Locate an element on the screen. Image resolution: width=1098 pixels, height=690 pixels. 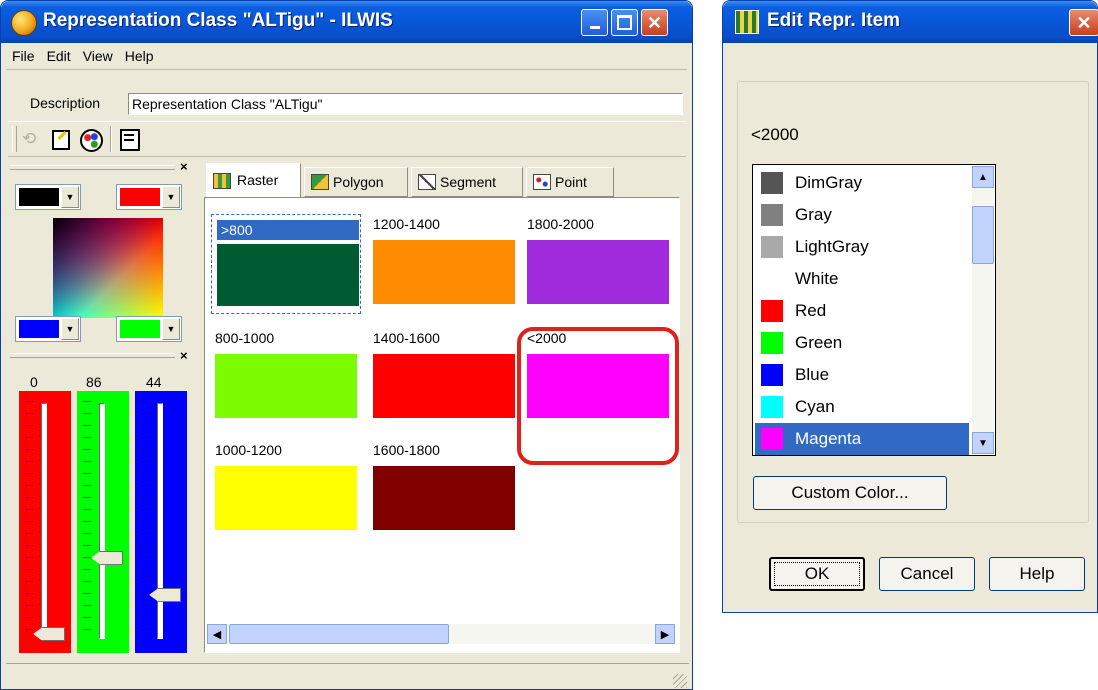
color-swatch-bottom-right is located at coordinates (140, 329).